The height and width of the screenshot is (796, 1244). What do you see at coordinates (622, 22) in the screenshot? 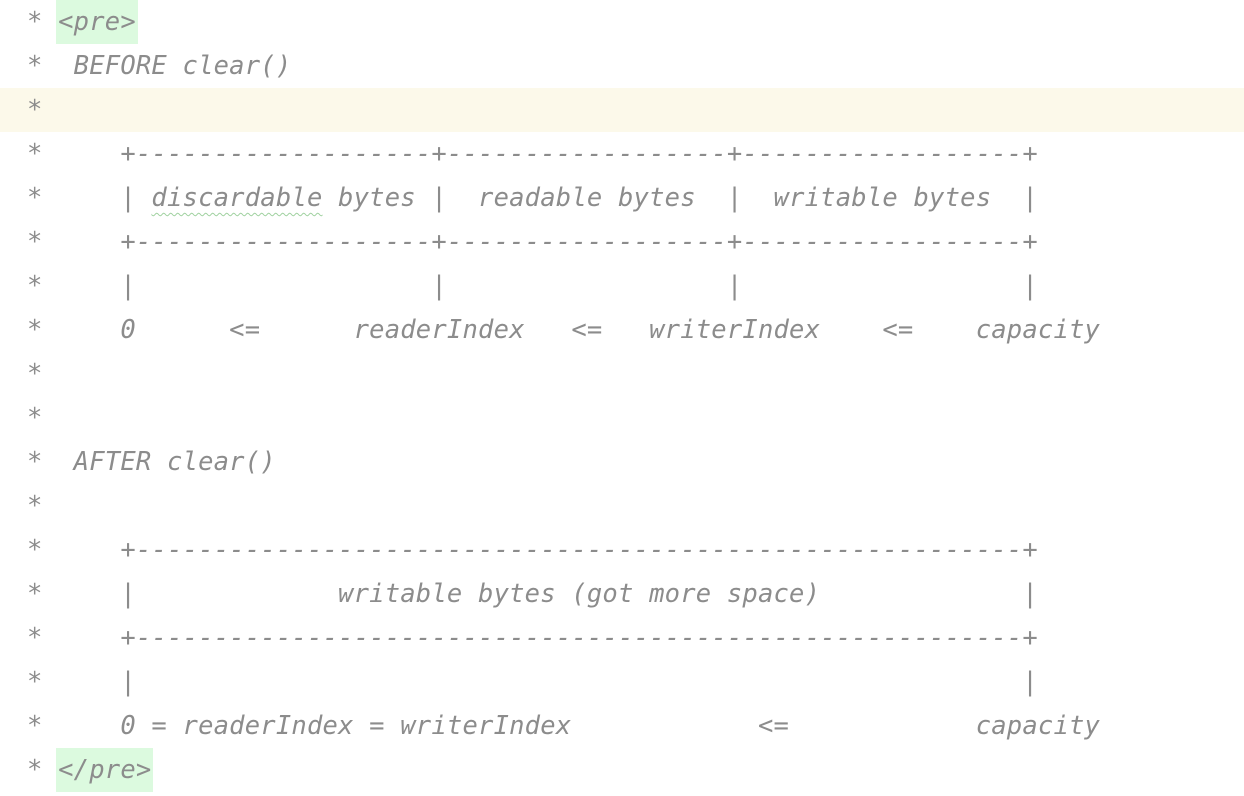
I see `code-line: * <pre>` at bounding box center [622, 22].